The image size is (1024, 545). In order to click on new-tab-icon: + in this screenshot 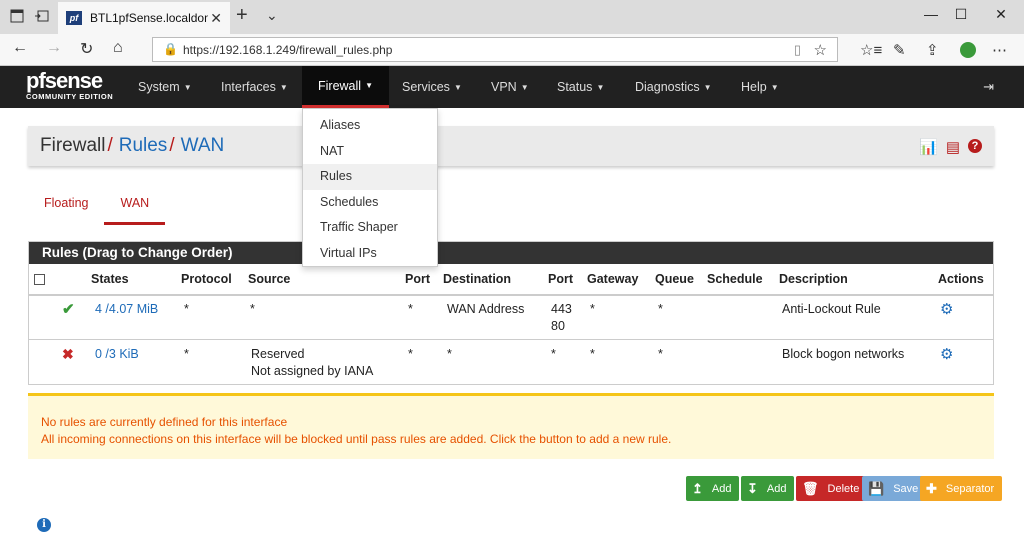, I will do `click(242, 15)`.